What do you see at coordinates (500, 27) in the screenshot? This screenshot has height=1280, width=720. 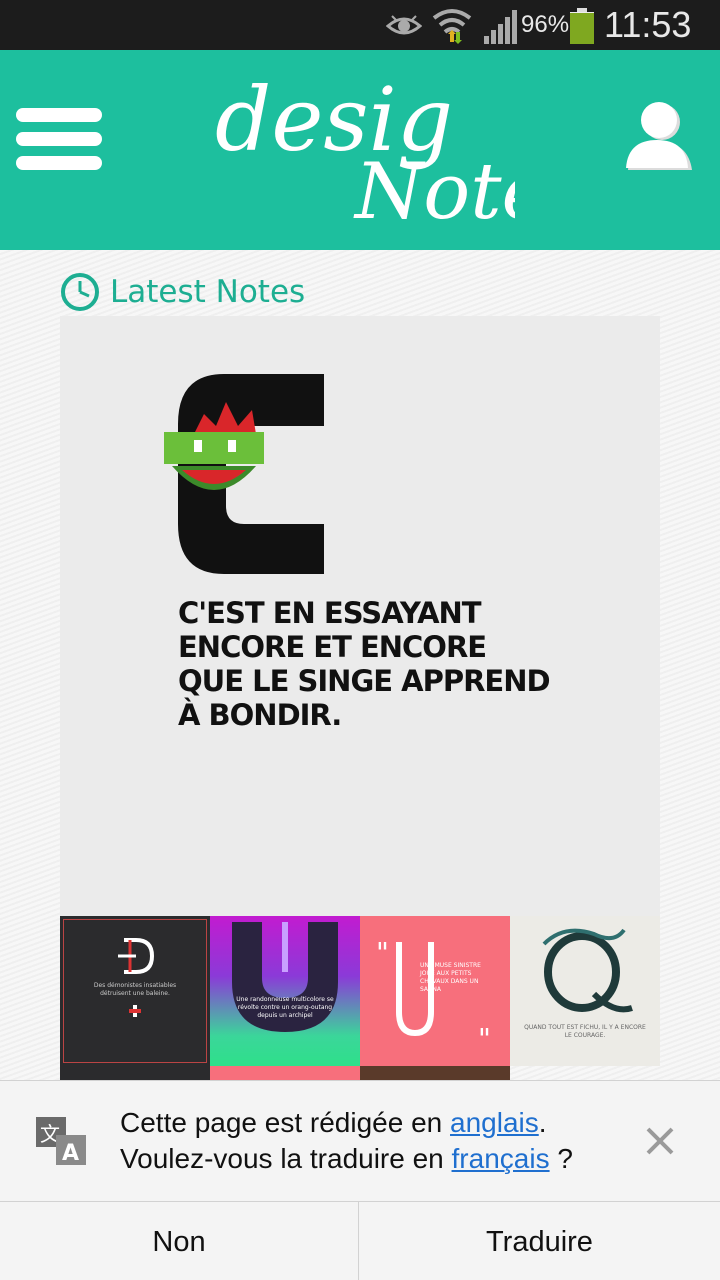 I see `signal-icon` at bounding box center [500, 27].